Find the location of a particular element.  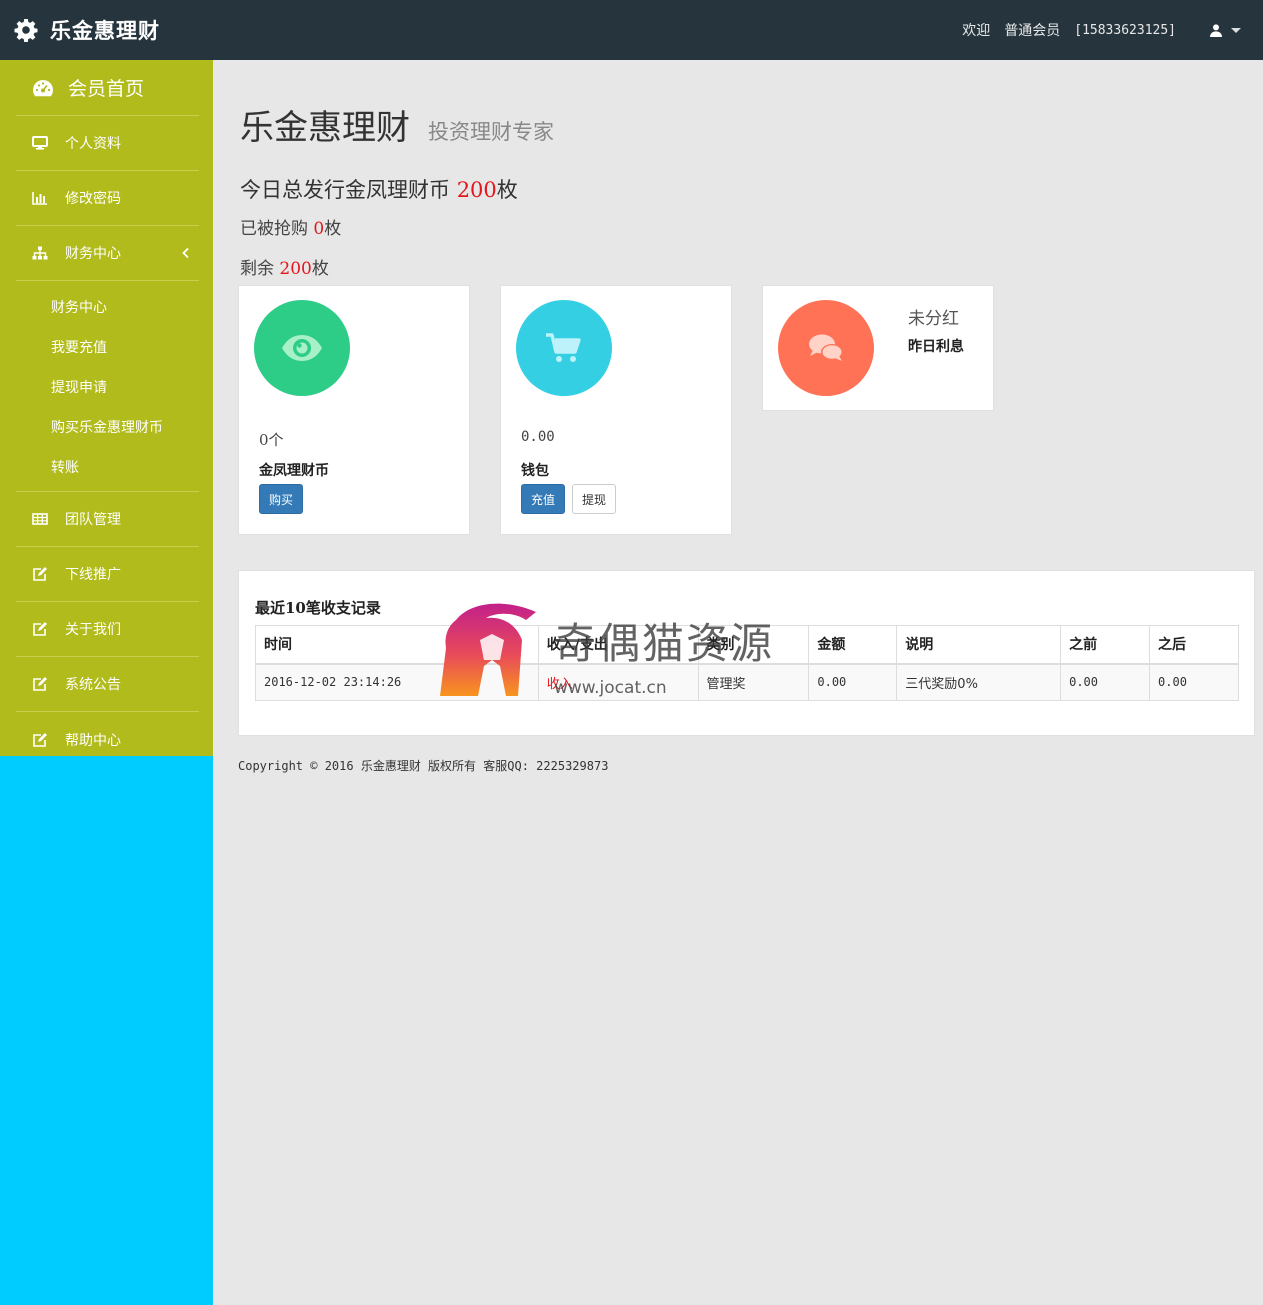

sidebar-item-about: 关于我们 is located at coordinates (107, 629).